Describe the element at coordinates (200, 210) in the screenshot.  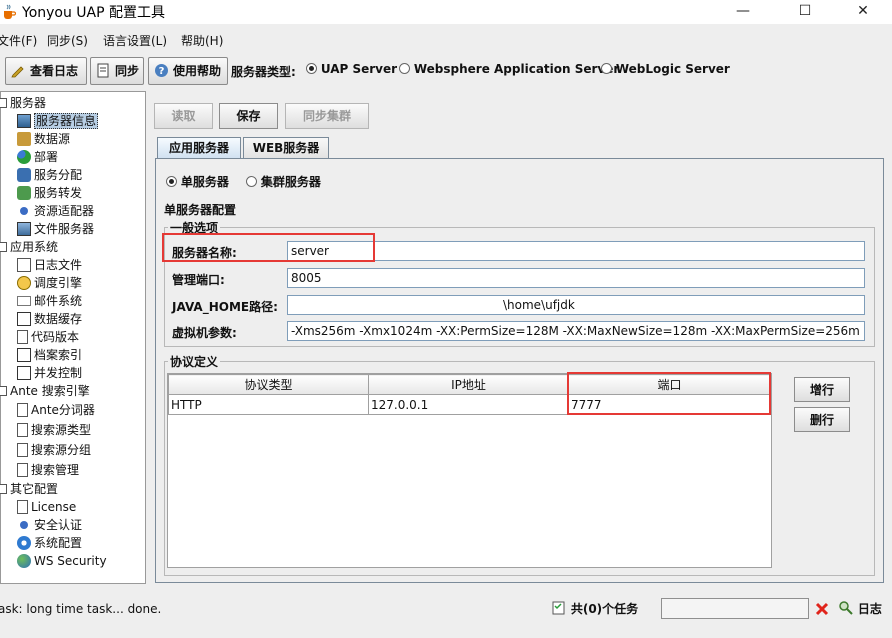
I see `section-title: 单服务器配置` at that location.